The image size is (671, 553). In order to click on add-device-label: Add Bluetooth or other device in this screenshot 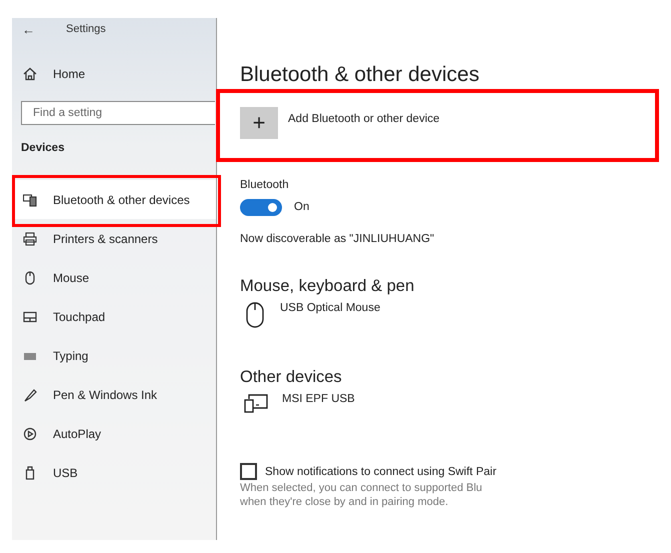, I will do `click(364, 119)`.